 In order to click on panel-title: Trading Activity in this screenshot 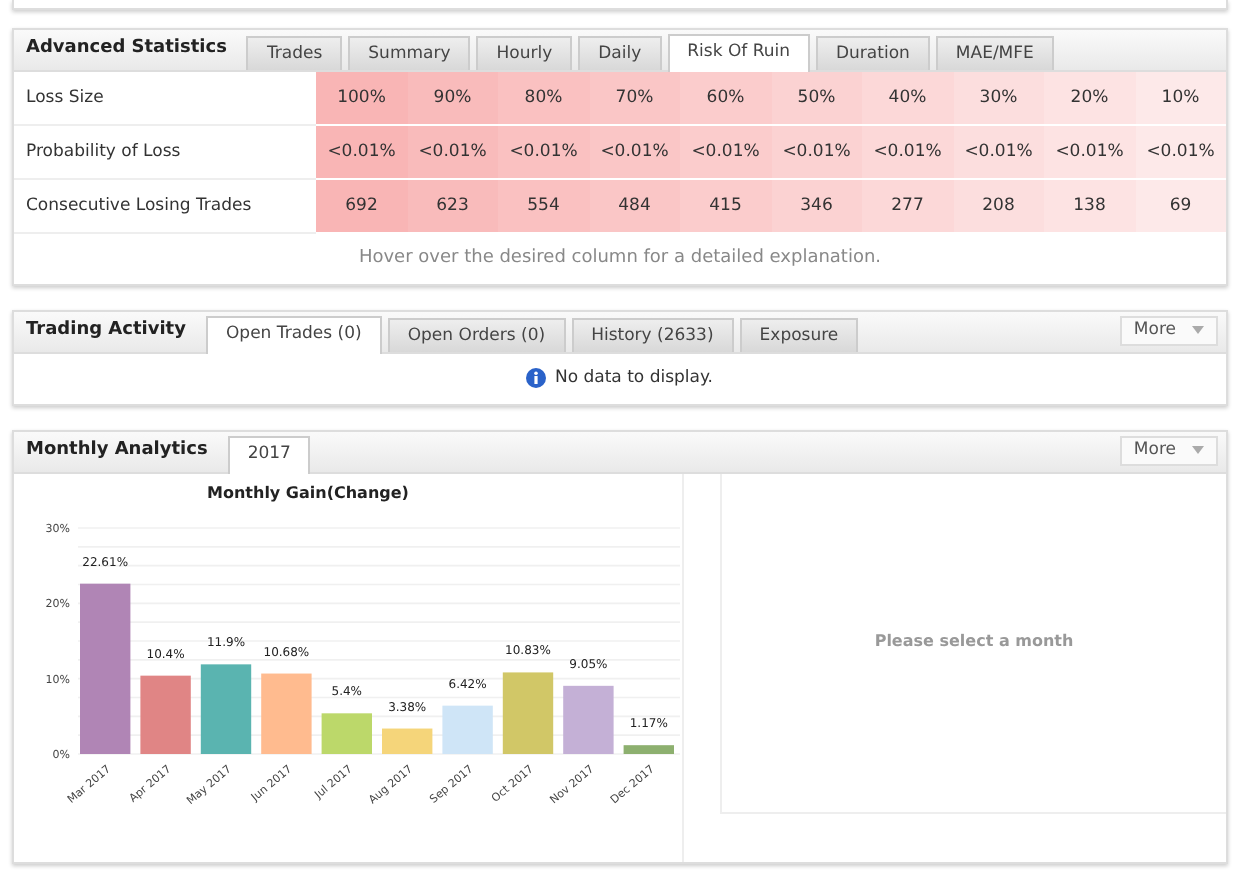, I will do `click(106, 330)`.